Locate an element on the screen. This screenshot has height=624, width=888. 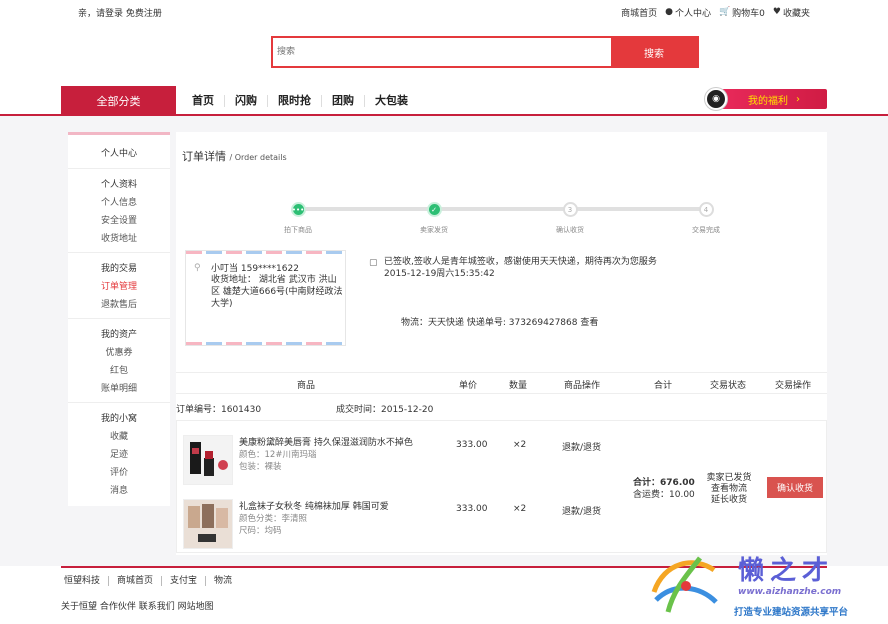
col-op: 商品操作 is located at coordinates (582, 386).